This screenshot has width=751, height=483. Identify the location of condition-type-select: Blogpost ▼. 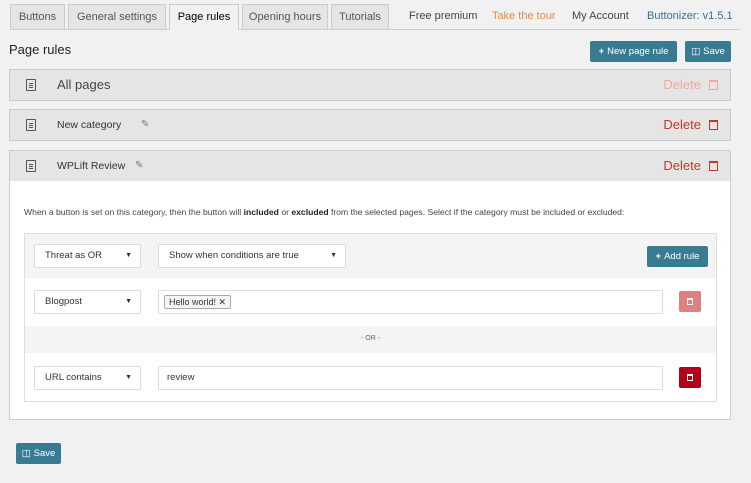
(87, 302).